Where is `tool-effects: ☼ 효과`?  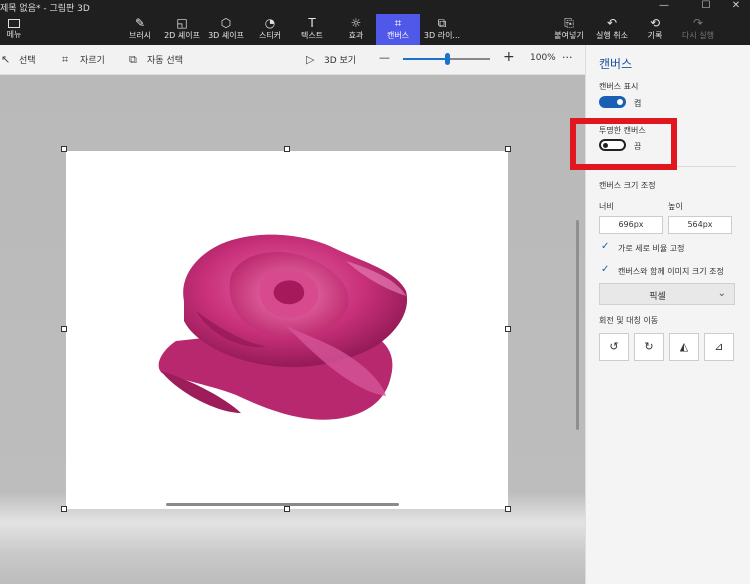 tool-effects: ☼ 효과 is located at coordinates (356, 29).